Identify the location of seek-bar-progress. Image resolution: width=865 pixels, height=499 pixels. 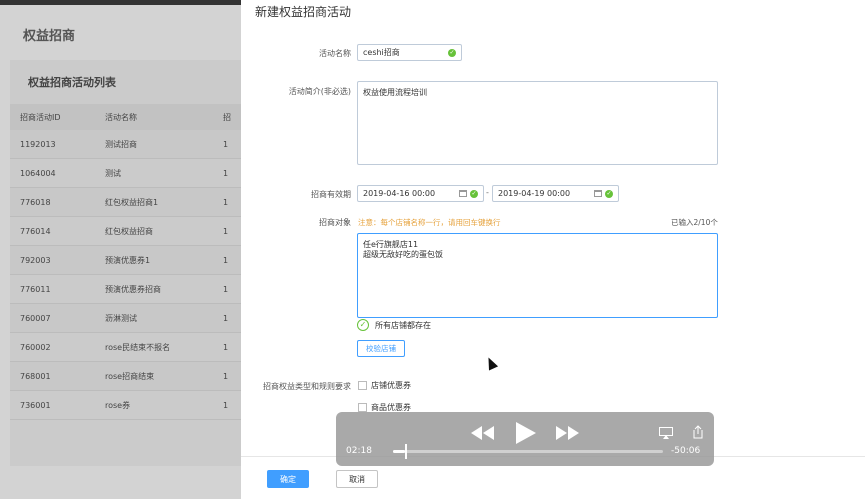
(399, 451).